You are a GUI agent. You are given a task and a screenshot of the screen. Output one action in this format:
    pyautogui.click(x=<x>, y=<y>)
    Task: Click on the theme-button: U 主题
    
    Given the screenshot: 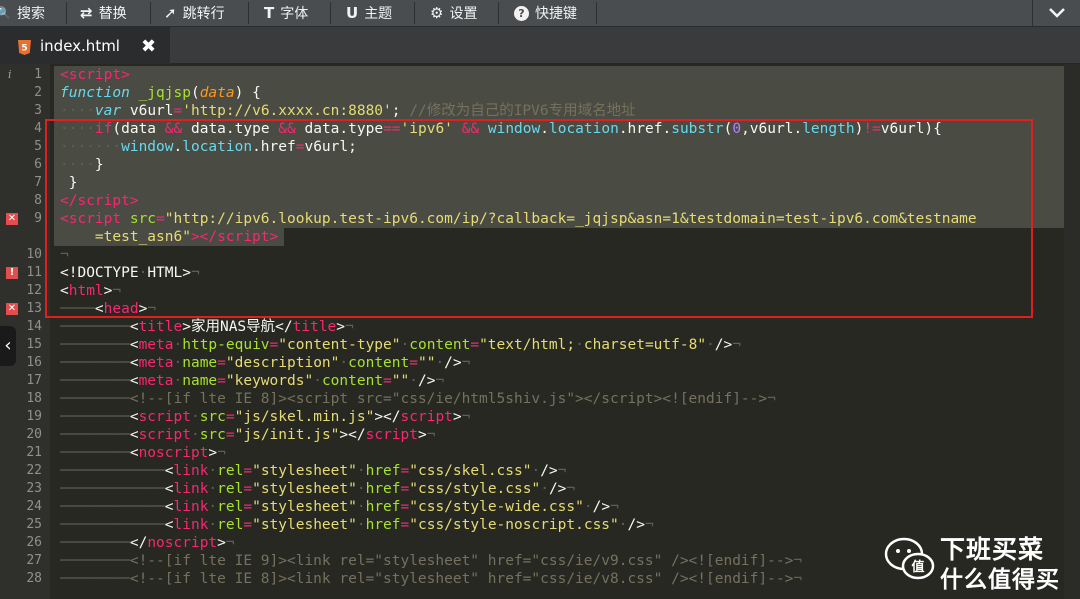 What is the action you would take?
    pyautogui.click(x=369, y=13)
    